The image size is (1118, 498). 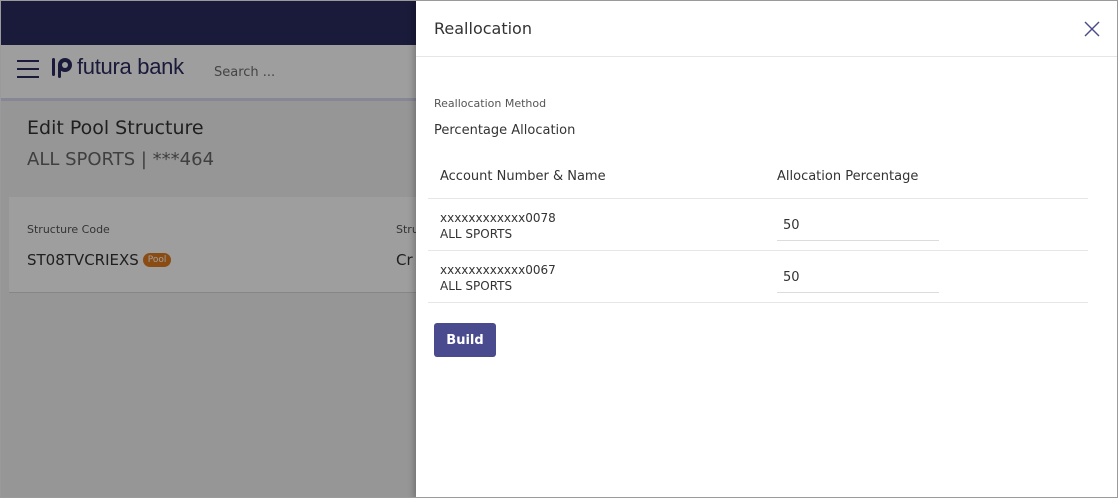 I want to click on close-icon, so click(x=1092, y=29).